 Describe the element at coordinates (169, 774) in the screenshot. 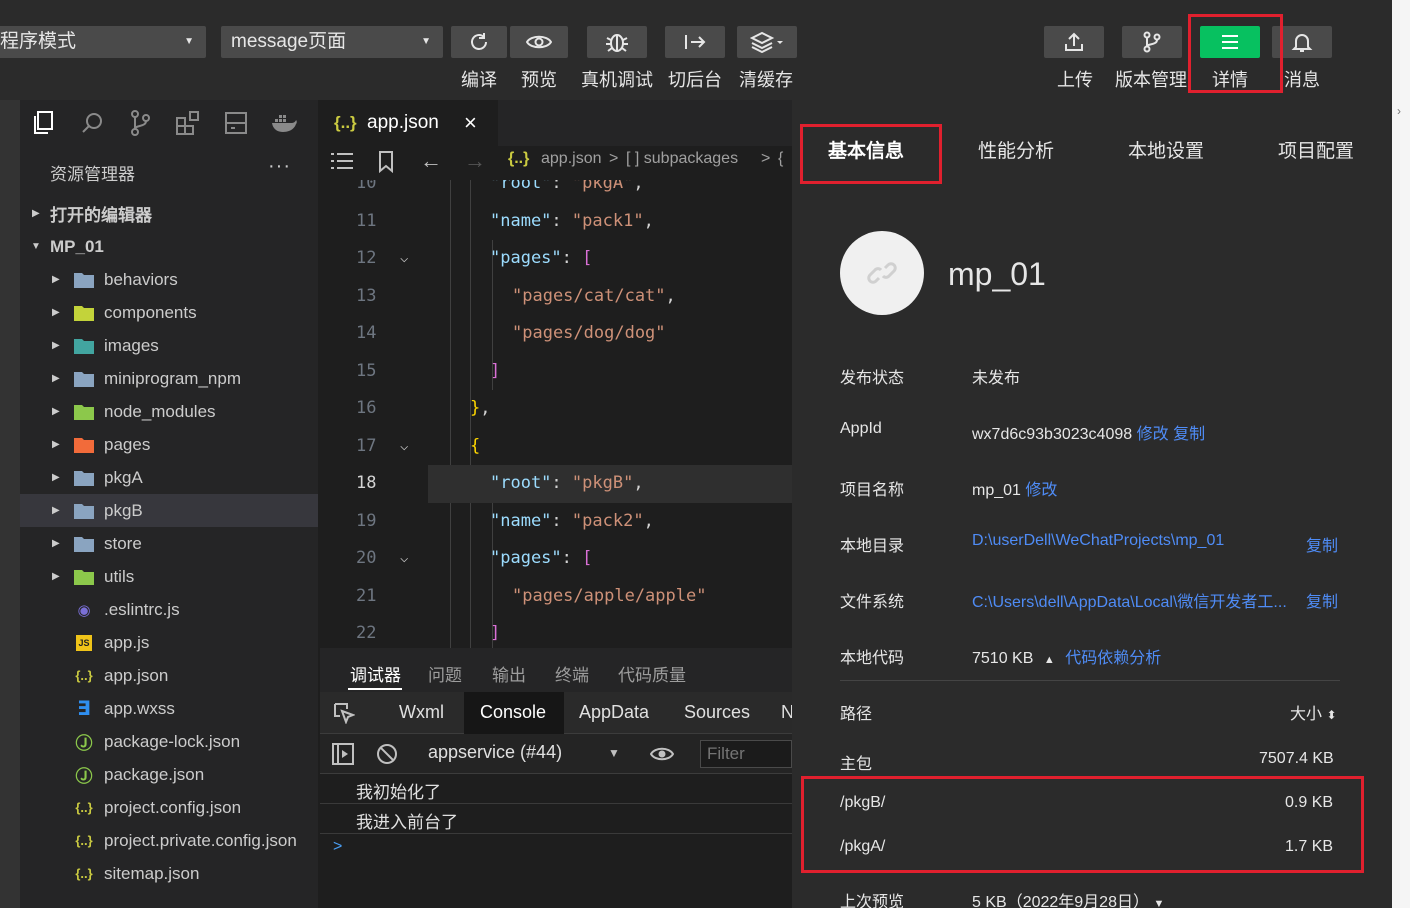

I see `explorer-item: Ⓙpackage.json` at that location.